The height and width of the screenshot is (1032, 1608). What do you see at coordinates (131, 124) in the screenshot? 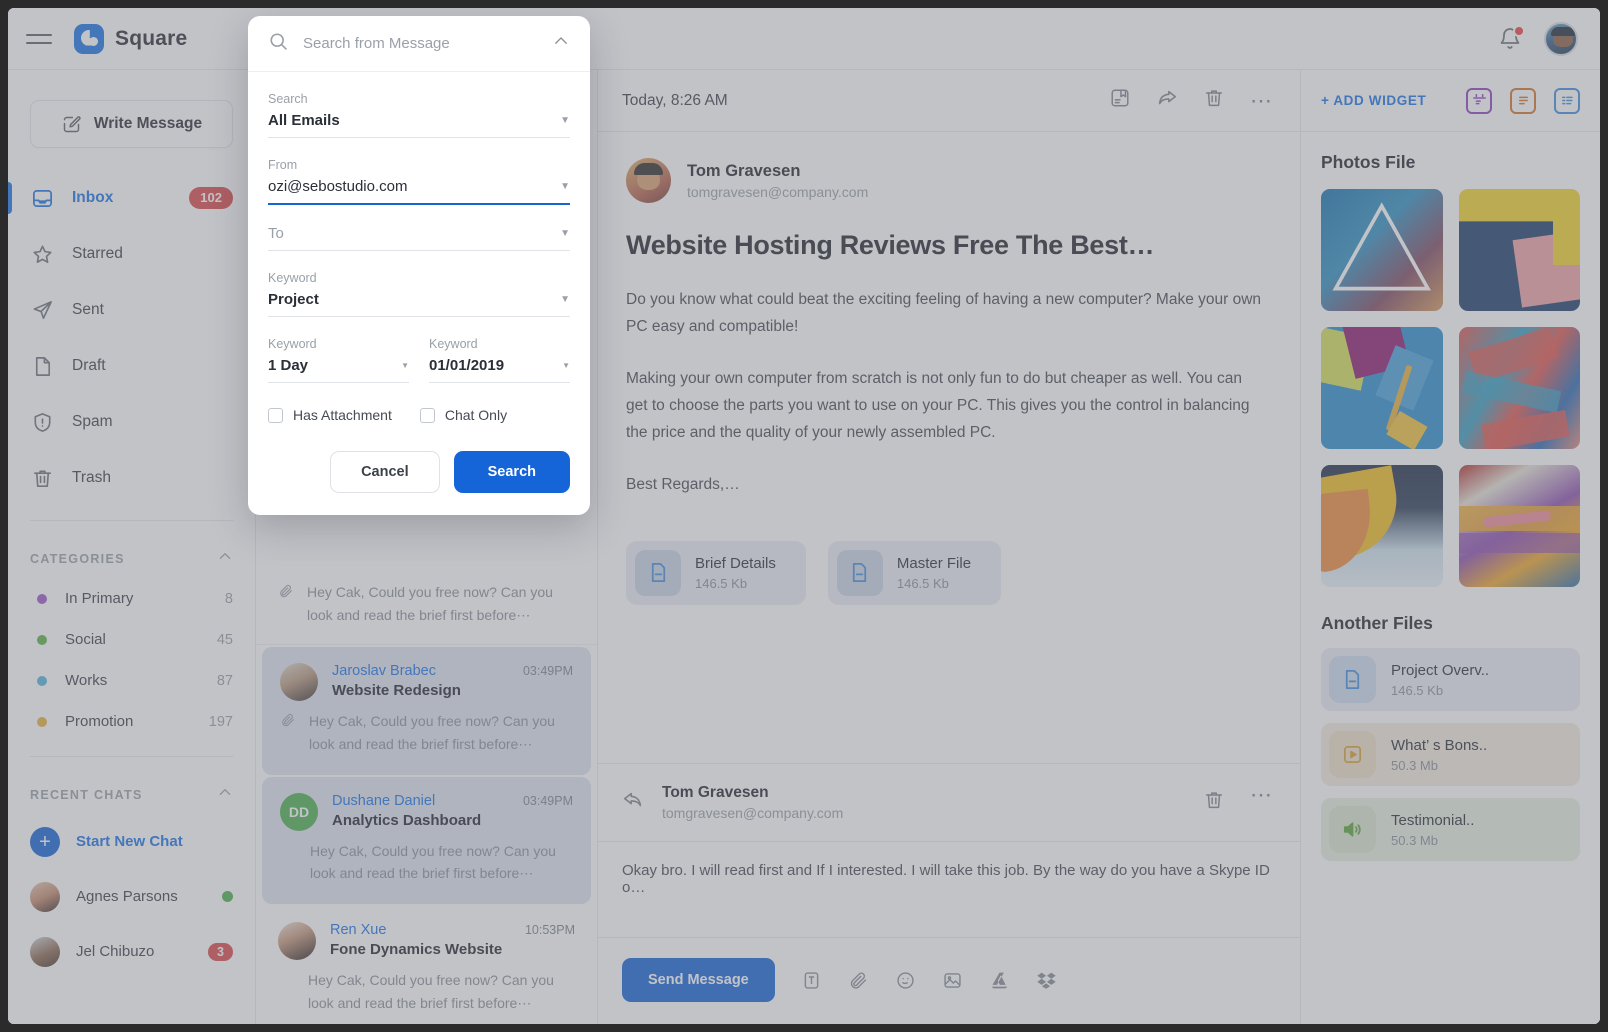
I see `write-message-button: Write Message` at bounding box center [131, 124].